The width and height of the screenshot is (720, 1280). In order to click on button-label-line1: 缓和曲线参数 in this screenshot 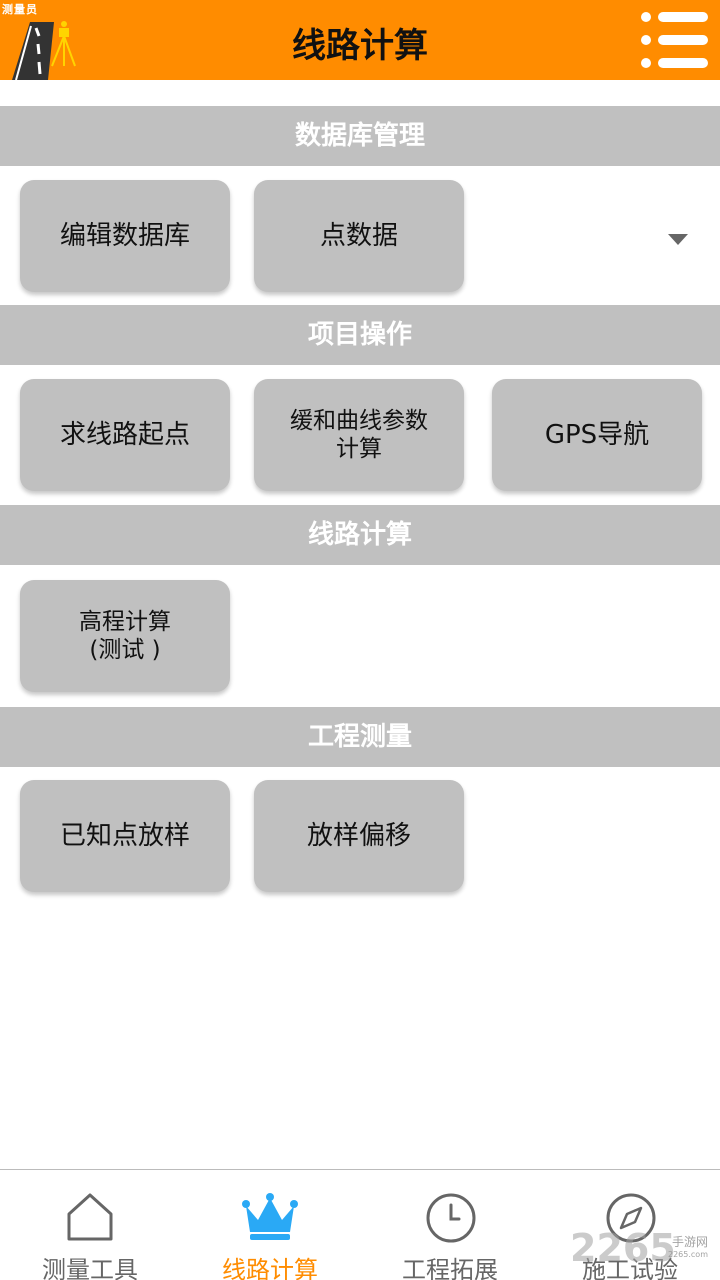, I will do `click(359, 421)`.